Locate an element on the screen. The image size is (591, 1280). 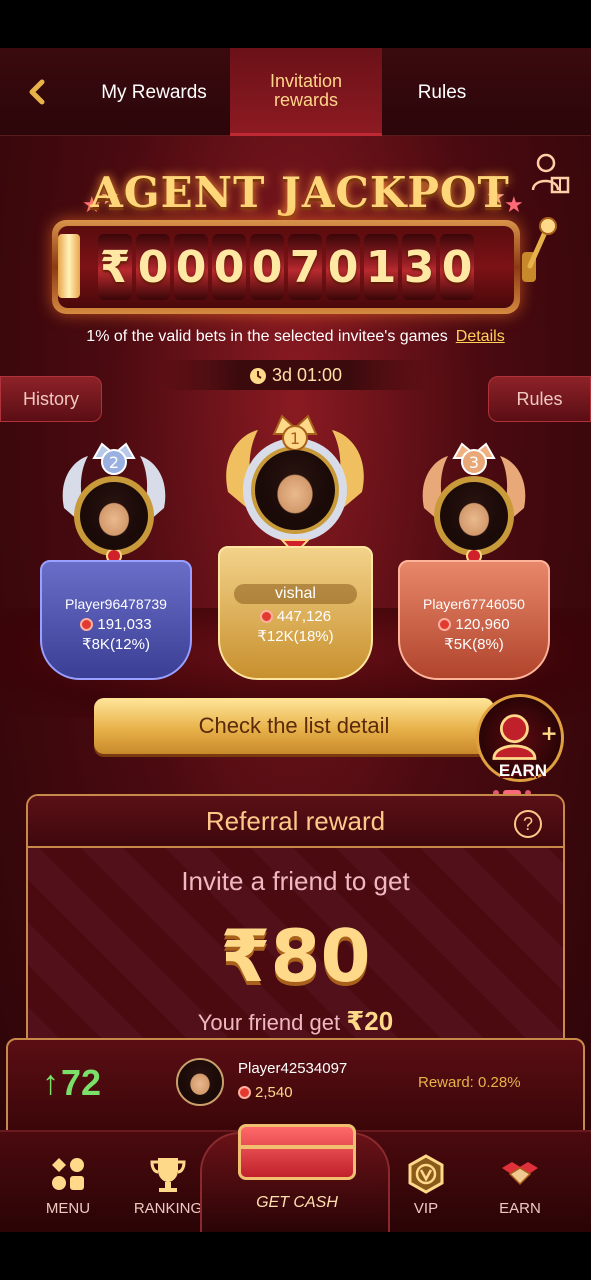
tab-rules: Rules is located at coordinates (442, 92).